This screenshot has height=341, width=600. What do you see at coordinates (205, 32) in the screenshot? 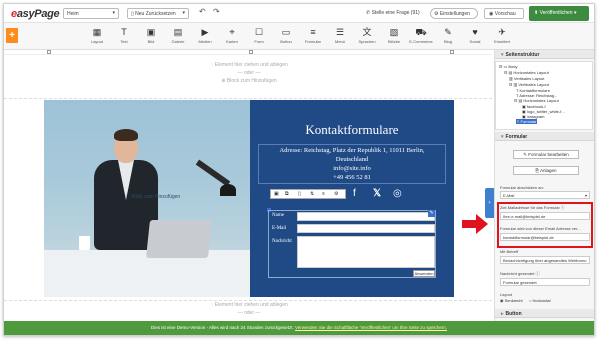
I see `media-icon: ▶` at bounding box center [205, 32].